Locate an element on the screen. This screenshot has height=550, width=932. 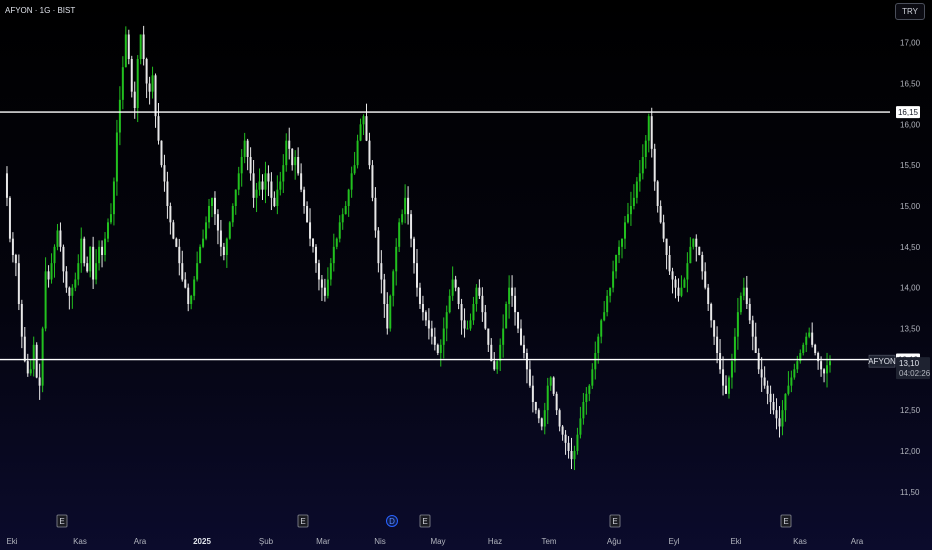
last-price-label: 13,10 is located at coordinates (909, 363).